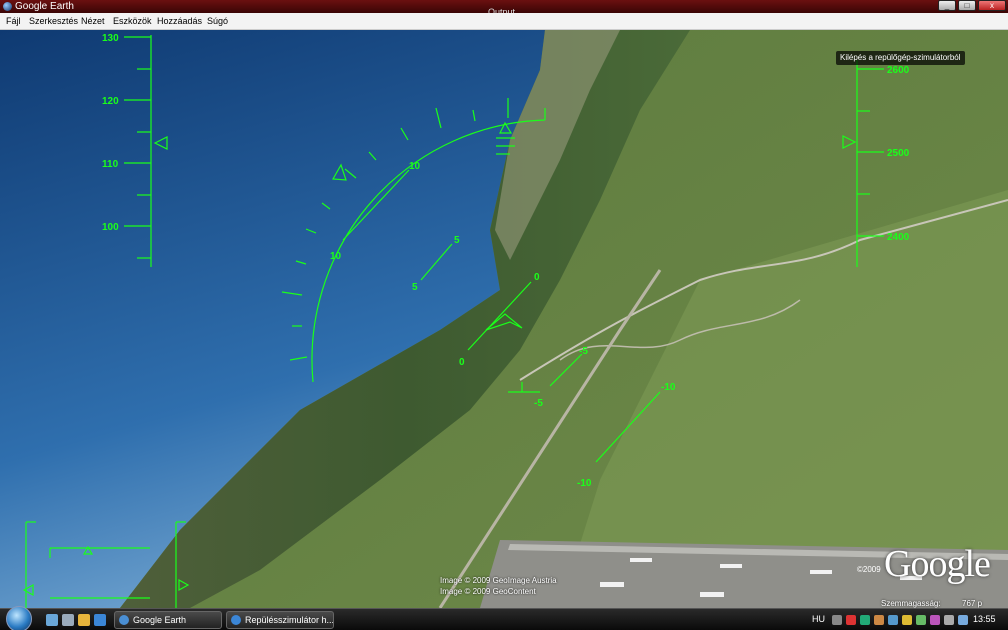  Describe the element at coordinates (851, 620) in the screenshot. I see `security-icon` at that location.